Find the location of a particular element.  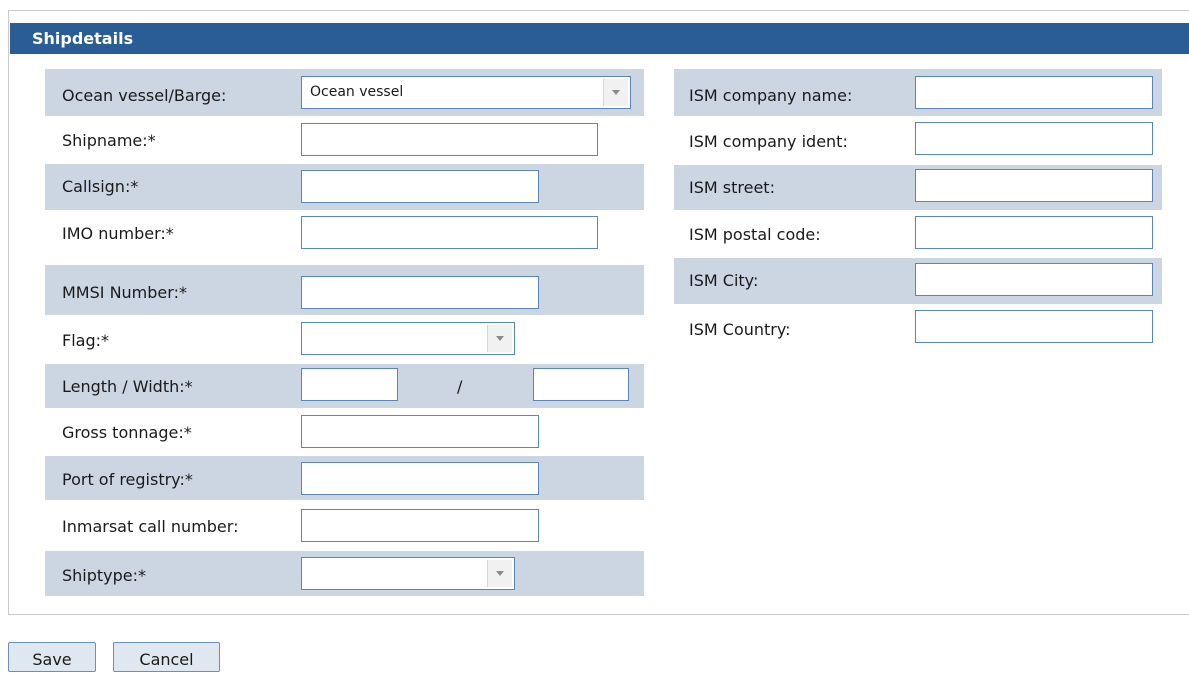

ism-company-name-label: ISM company name: is located at coordinates (771, 95).